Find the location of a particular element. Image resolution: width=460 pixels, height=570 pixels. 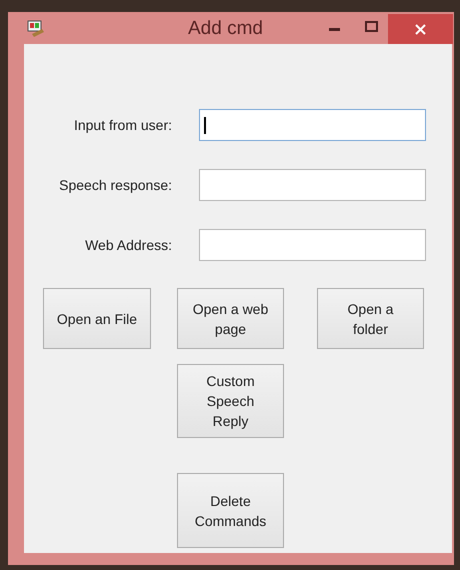

field-label: Web Address: is located at coordinates (128, 245).